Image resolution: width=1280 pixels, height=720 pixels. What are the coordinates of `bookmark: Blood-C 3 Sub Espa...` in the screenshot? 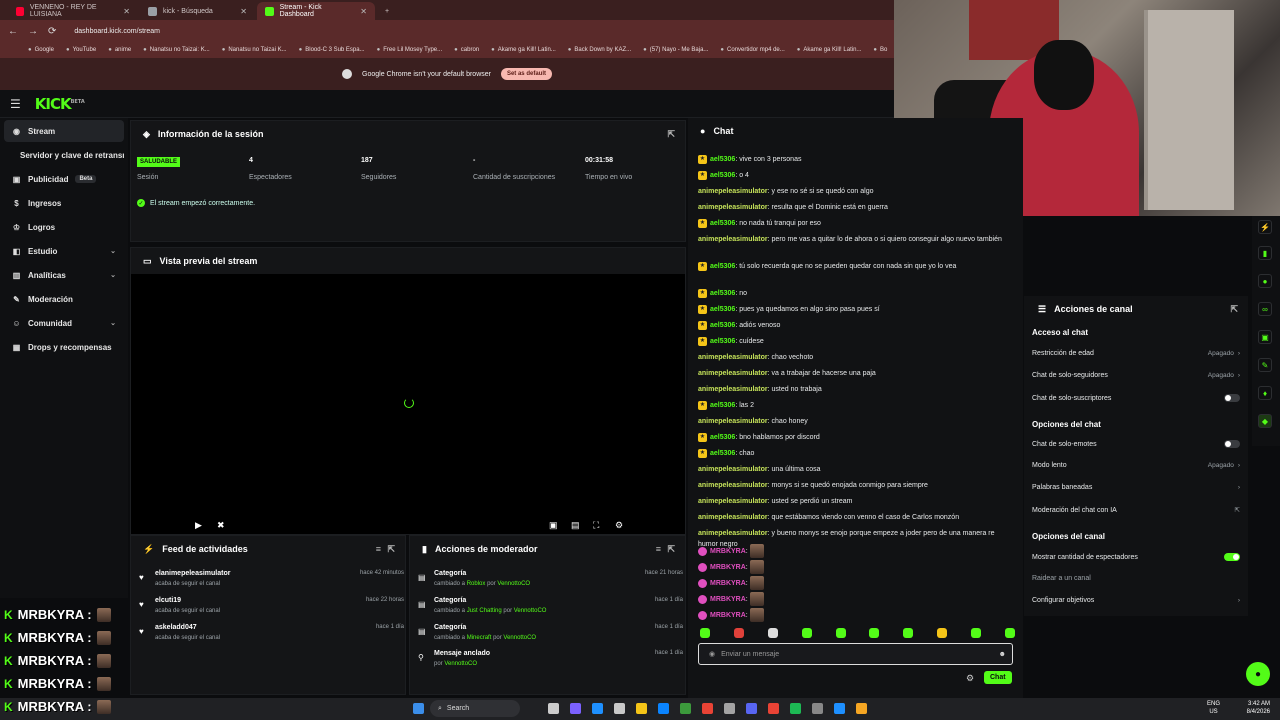 It's located at (331, 50).